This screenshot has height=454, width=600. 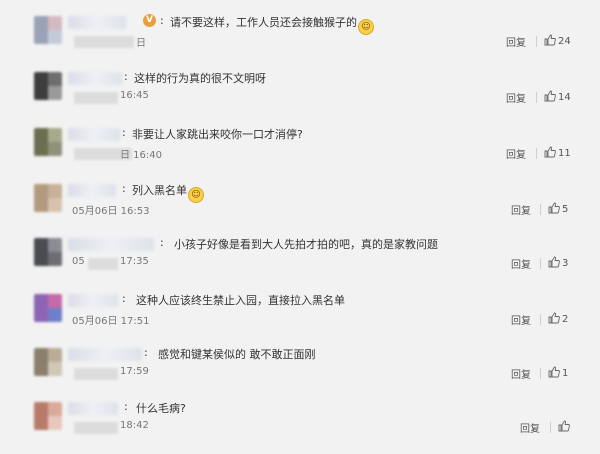 I want to click on comment-text: 非要让人家跳出来咬你一口才消停?, so click(x=217, y=134).